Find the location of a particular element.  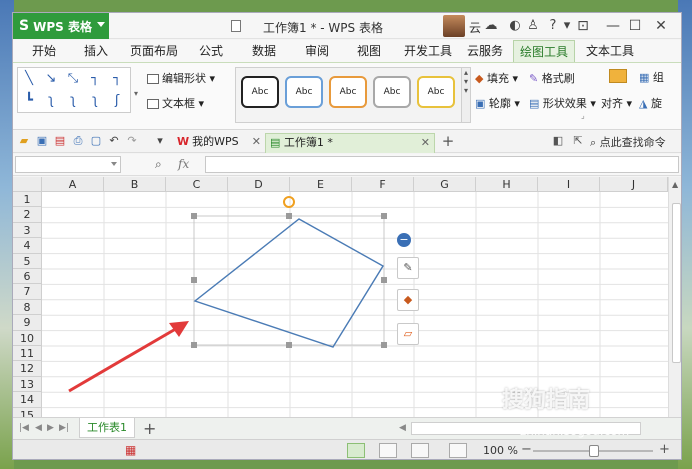

zoom-level: 100 % is located at coordinates (500, 450).